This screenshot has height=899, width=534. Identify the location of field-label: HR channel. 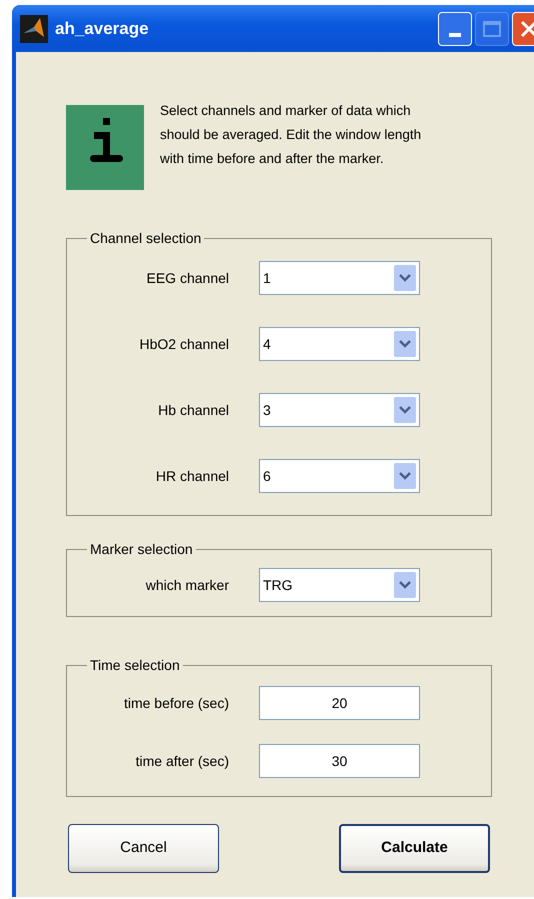
(192, 476).